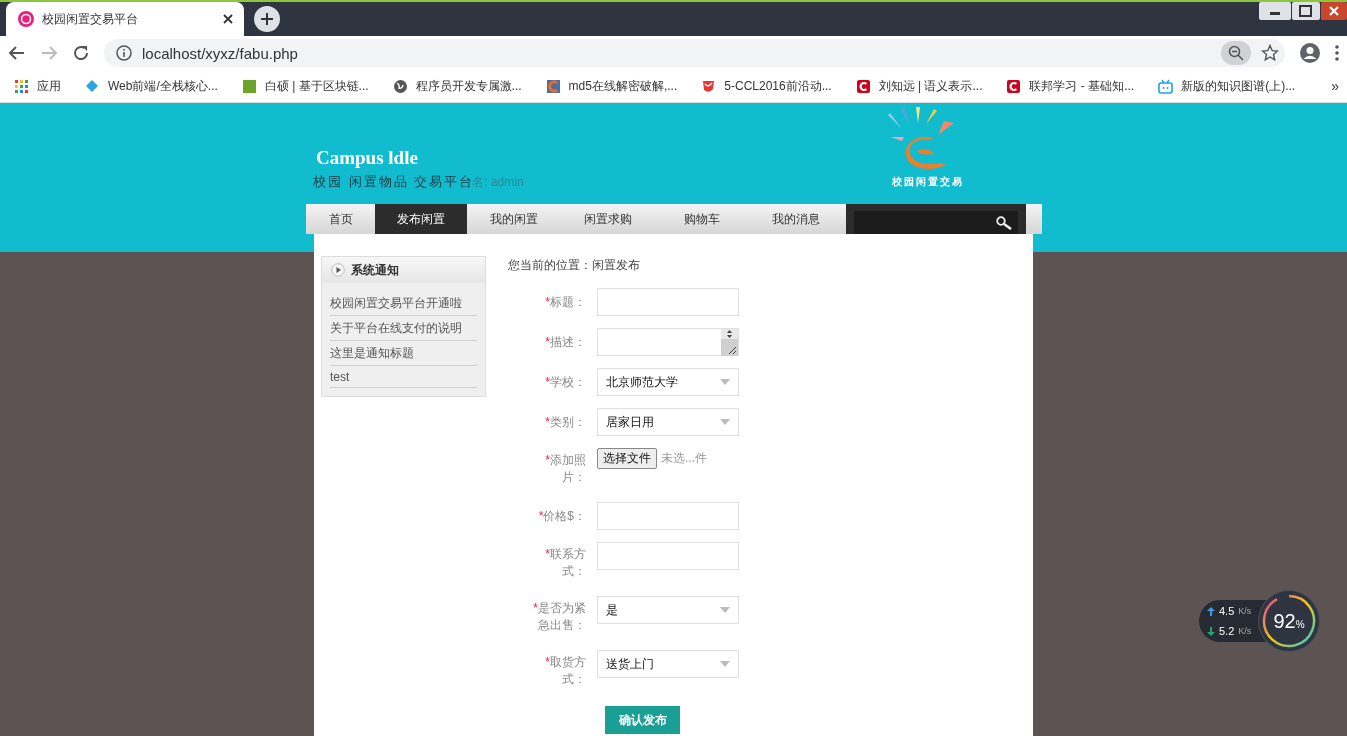 This screenshot has height=736, width=1347. I want to click on resize-handle-icon, so click(729, 342).